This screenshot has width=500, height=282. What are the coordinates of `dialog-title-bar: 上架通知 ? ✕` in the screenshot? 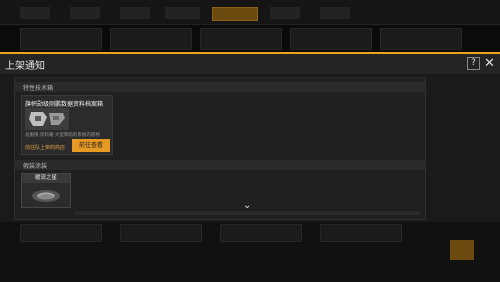 It's located at (250, 64).